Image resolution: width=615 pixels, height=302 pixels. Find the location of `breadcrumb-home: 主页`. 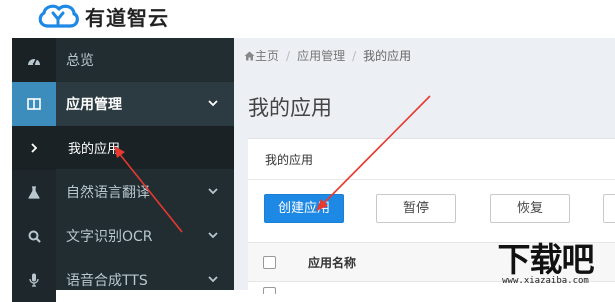

breadcrumb-home: 主页 is located at coordinates (267, 56).